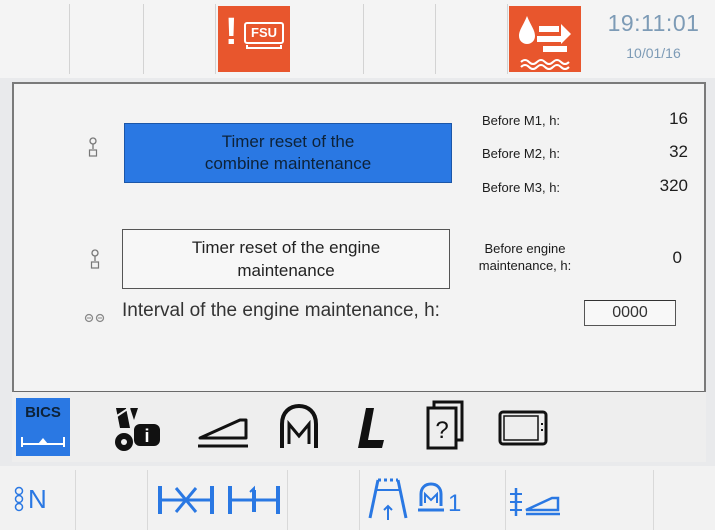 The height and width of the screenshot is (530, 715). What do you see at coordinates (431, 497) in the screenshot?
I see `engine-mode-icon` at bounding box center [431, 497].